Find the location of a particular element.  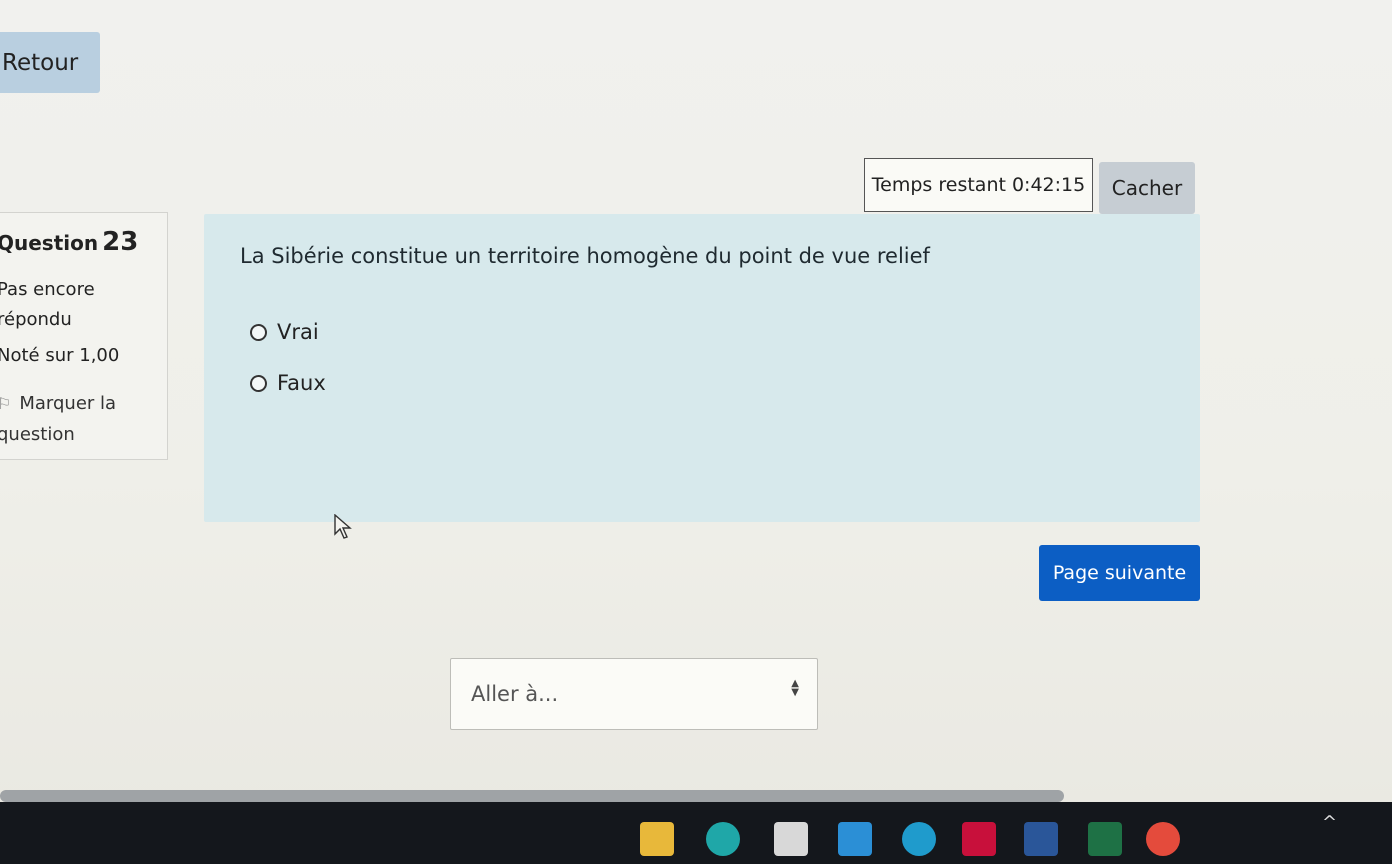

question-number: Question 23 is located at coordinates (83, 242).